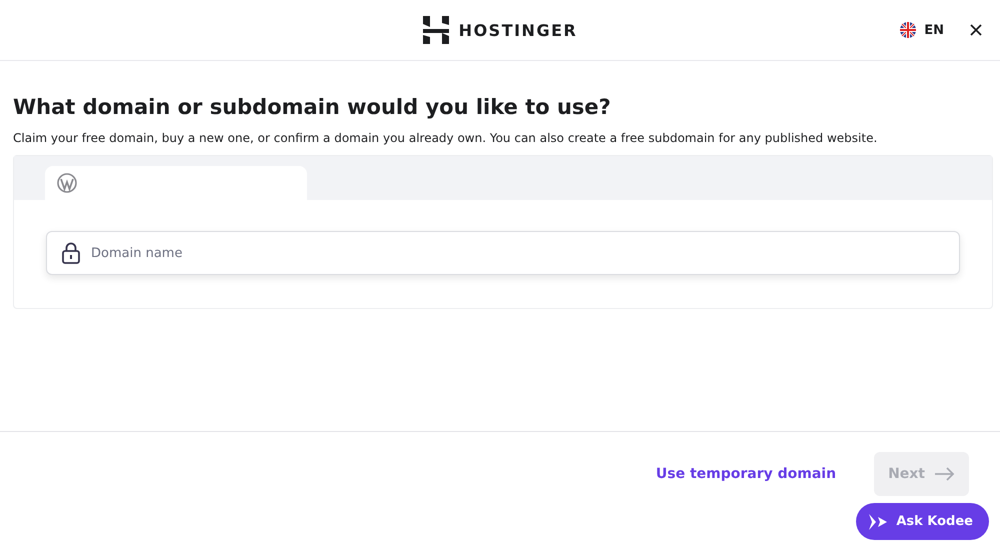 This screenshot has width=1000, height=549. Describe the element at coordinates (445, 138) in the screenshot. I see `description: Claim your free domain, buy a new one, or confirm a domain you already own. You can also create a free subdomain for any published website.` at that location.